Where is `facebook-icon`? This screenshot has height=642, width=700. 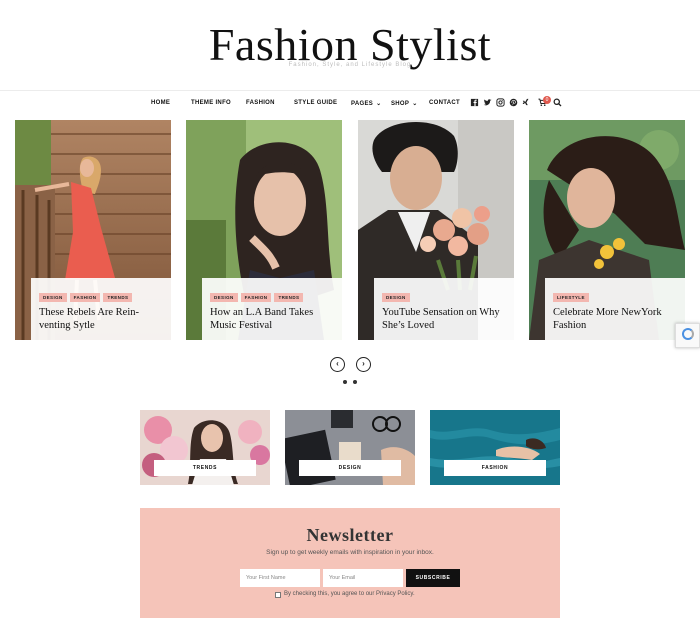
facebook-icon is located at coordinates (474, 102).